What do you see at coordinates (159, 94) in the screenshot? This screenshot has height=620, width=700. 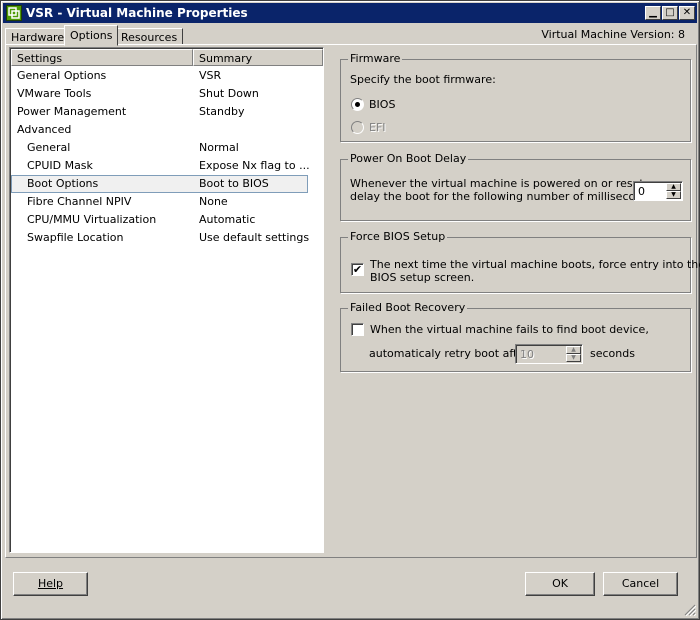 I see `setting-row-vmware-tools: VMware Tools Shut Down` at bounding box center [159, 94].